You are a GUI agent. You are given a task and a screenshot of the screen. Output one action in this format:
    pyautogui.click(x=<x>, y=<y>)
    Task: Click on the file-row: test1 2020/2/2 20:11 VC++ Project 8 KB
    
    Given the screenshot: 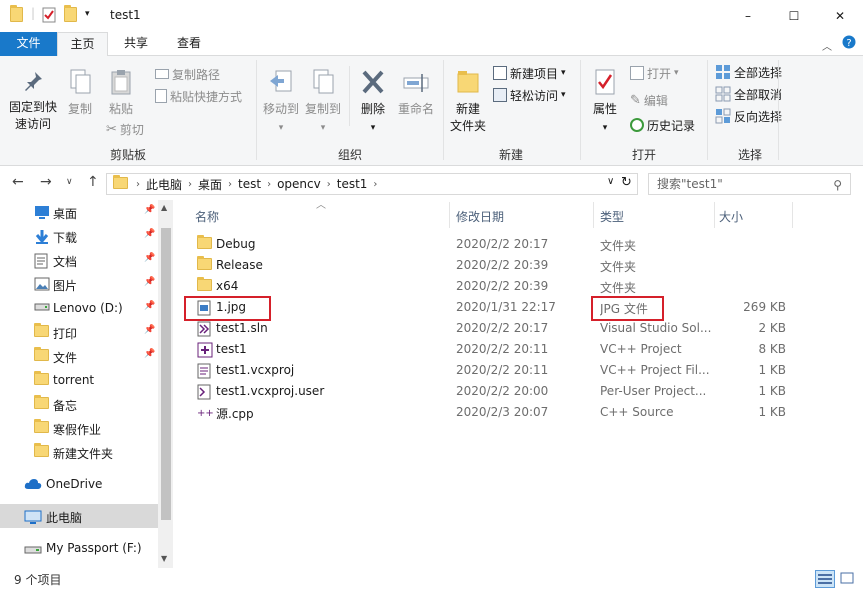 What is the action you would take?
    pyautogui.click(x=522, y=349)
    